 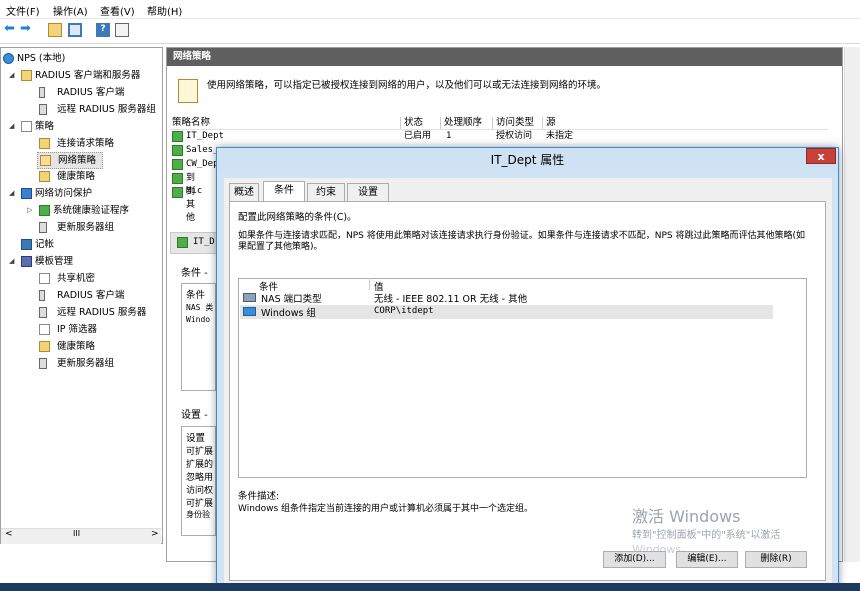 I want to click on tree-item-label: 连接请求策略, so click(x=86, y=143).